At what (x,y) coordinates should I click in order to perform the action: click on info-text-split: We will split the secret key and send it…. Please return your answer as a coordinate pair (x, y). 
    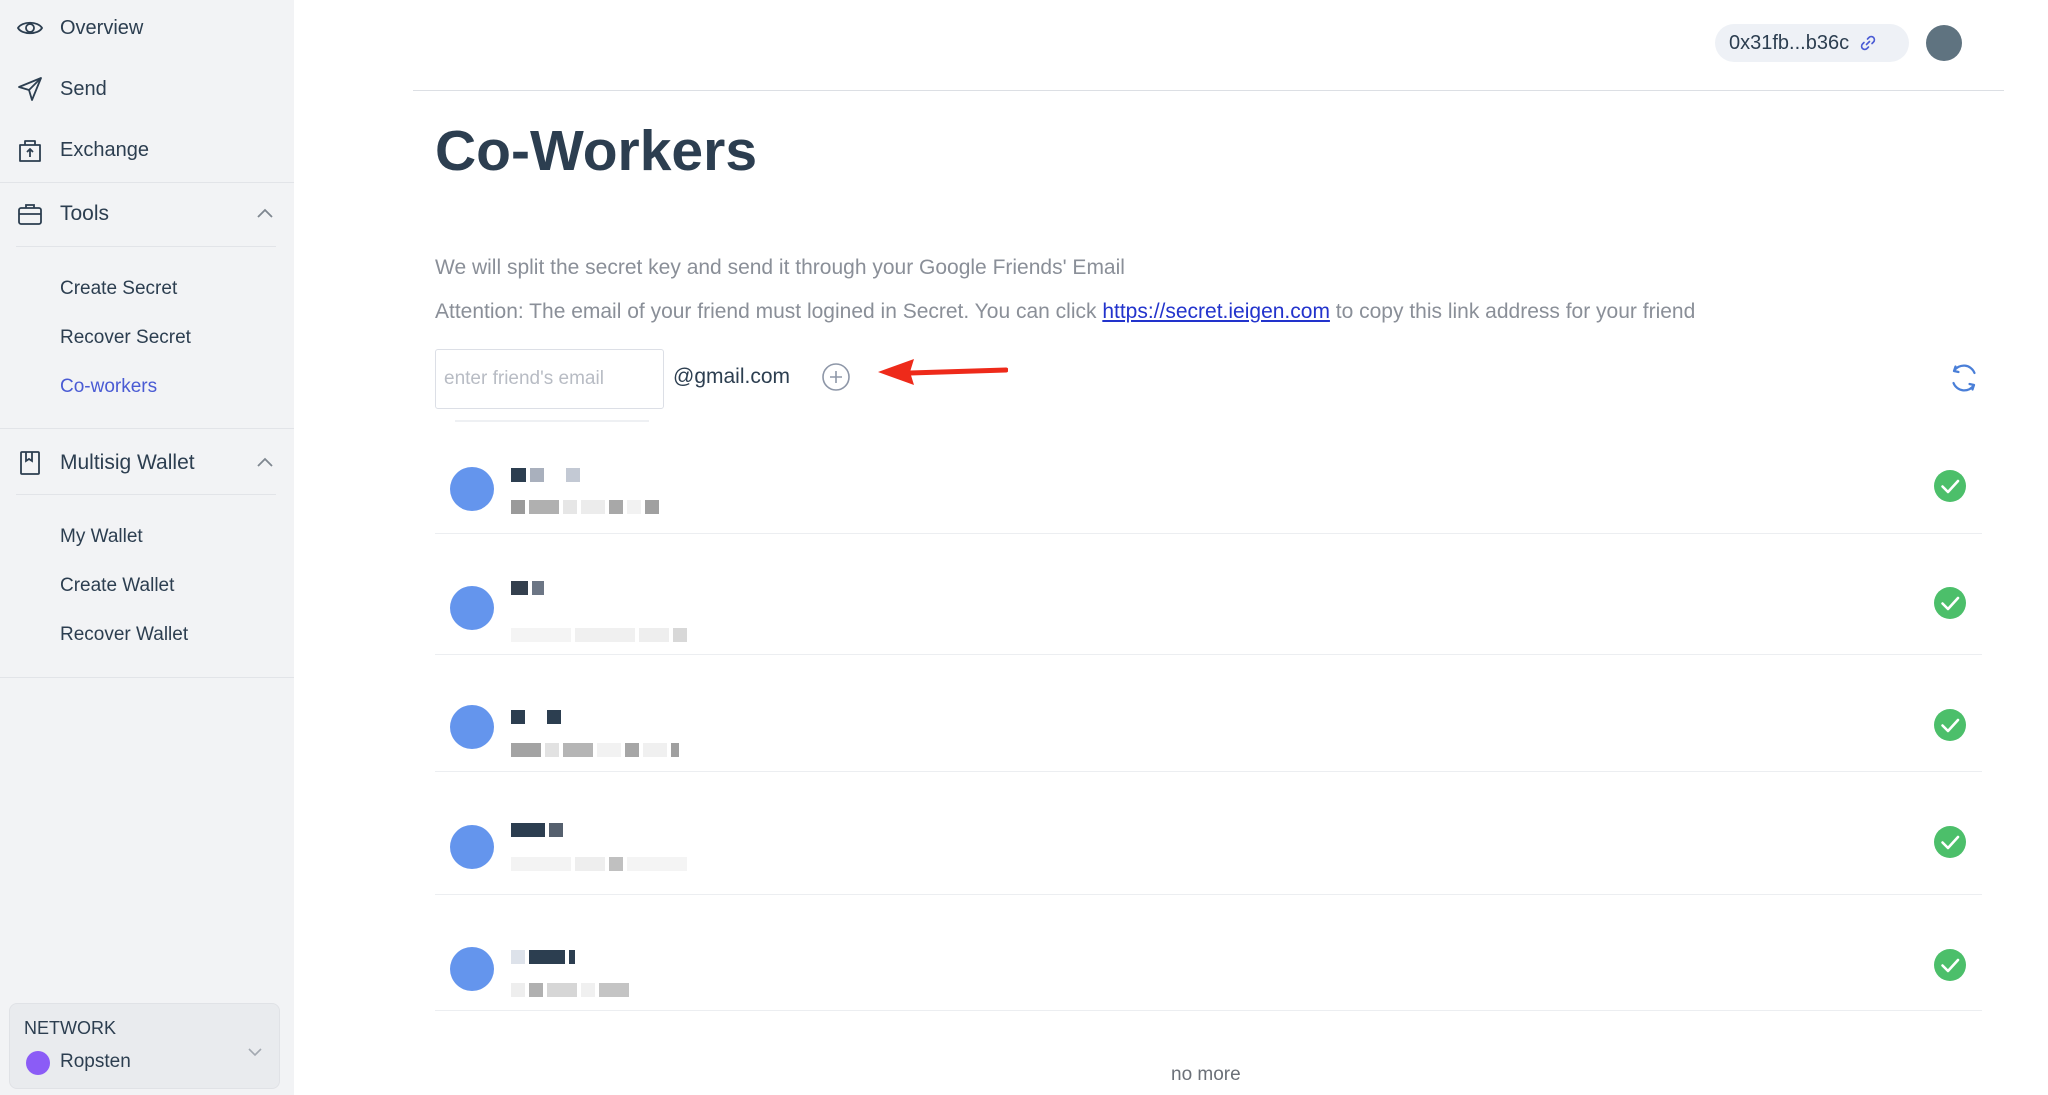
    Looking at the image, I should click on (780, 267).